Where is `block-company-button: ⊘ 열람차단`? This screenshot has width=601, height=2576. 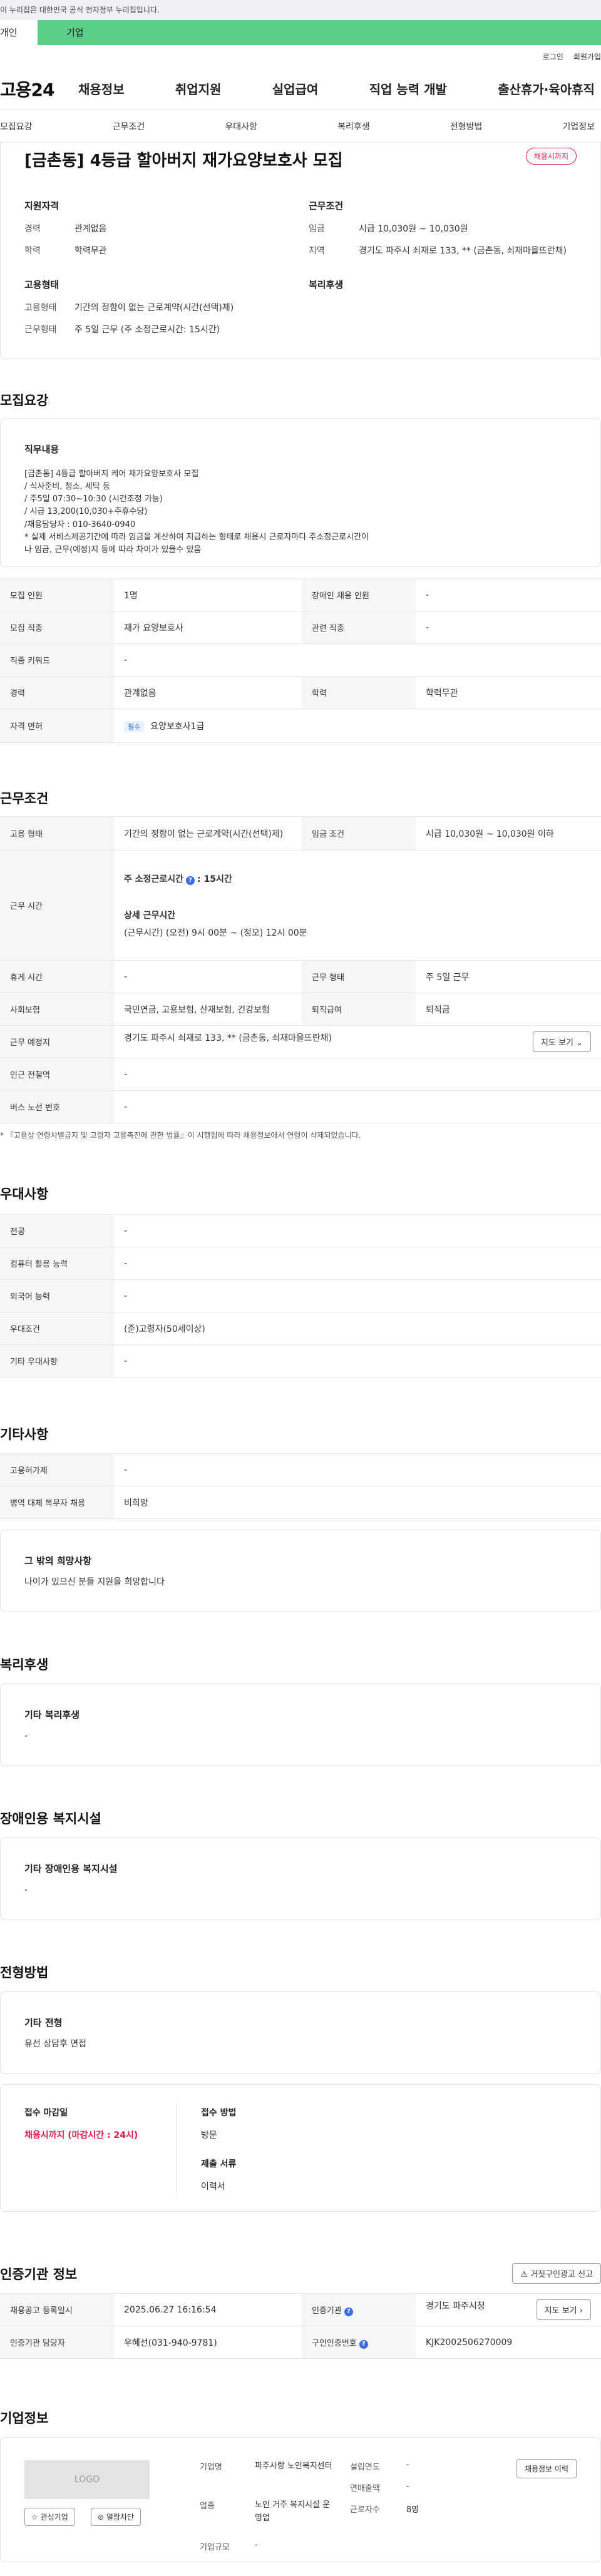 block-company-button: ⊘ 열람차단 is located at coordinates (116, 2517).